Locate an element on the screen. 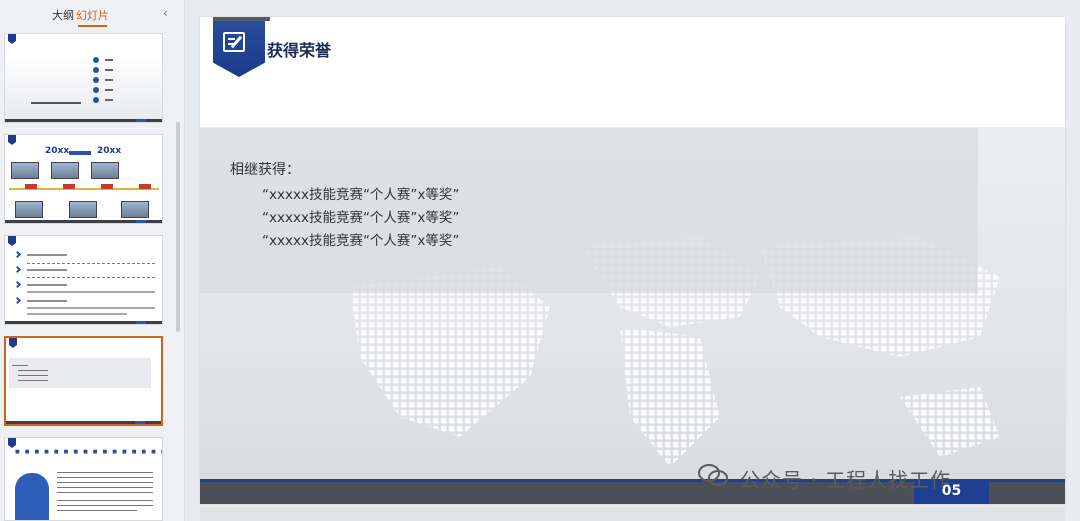  slide-thumbnail-2: 20xx 20xx is located at coordinates (83, 179).